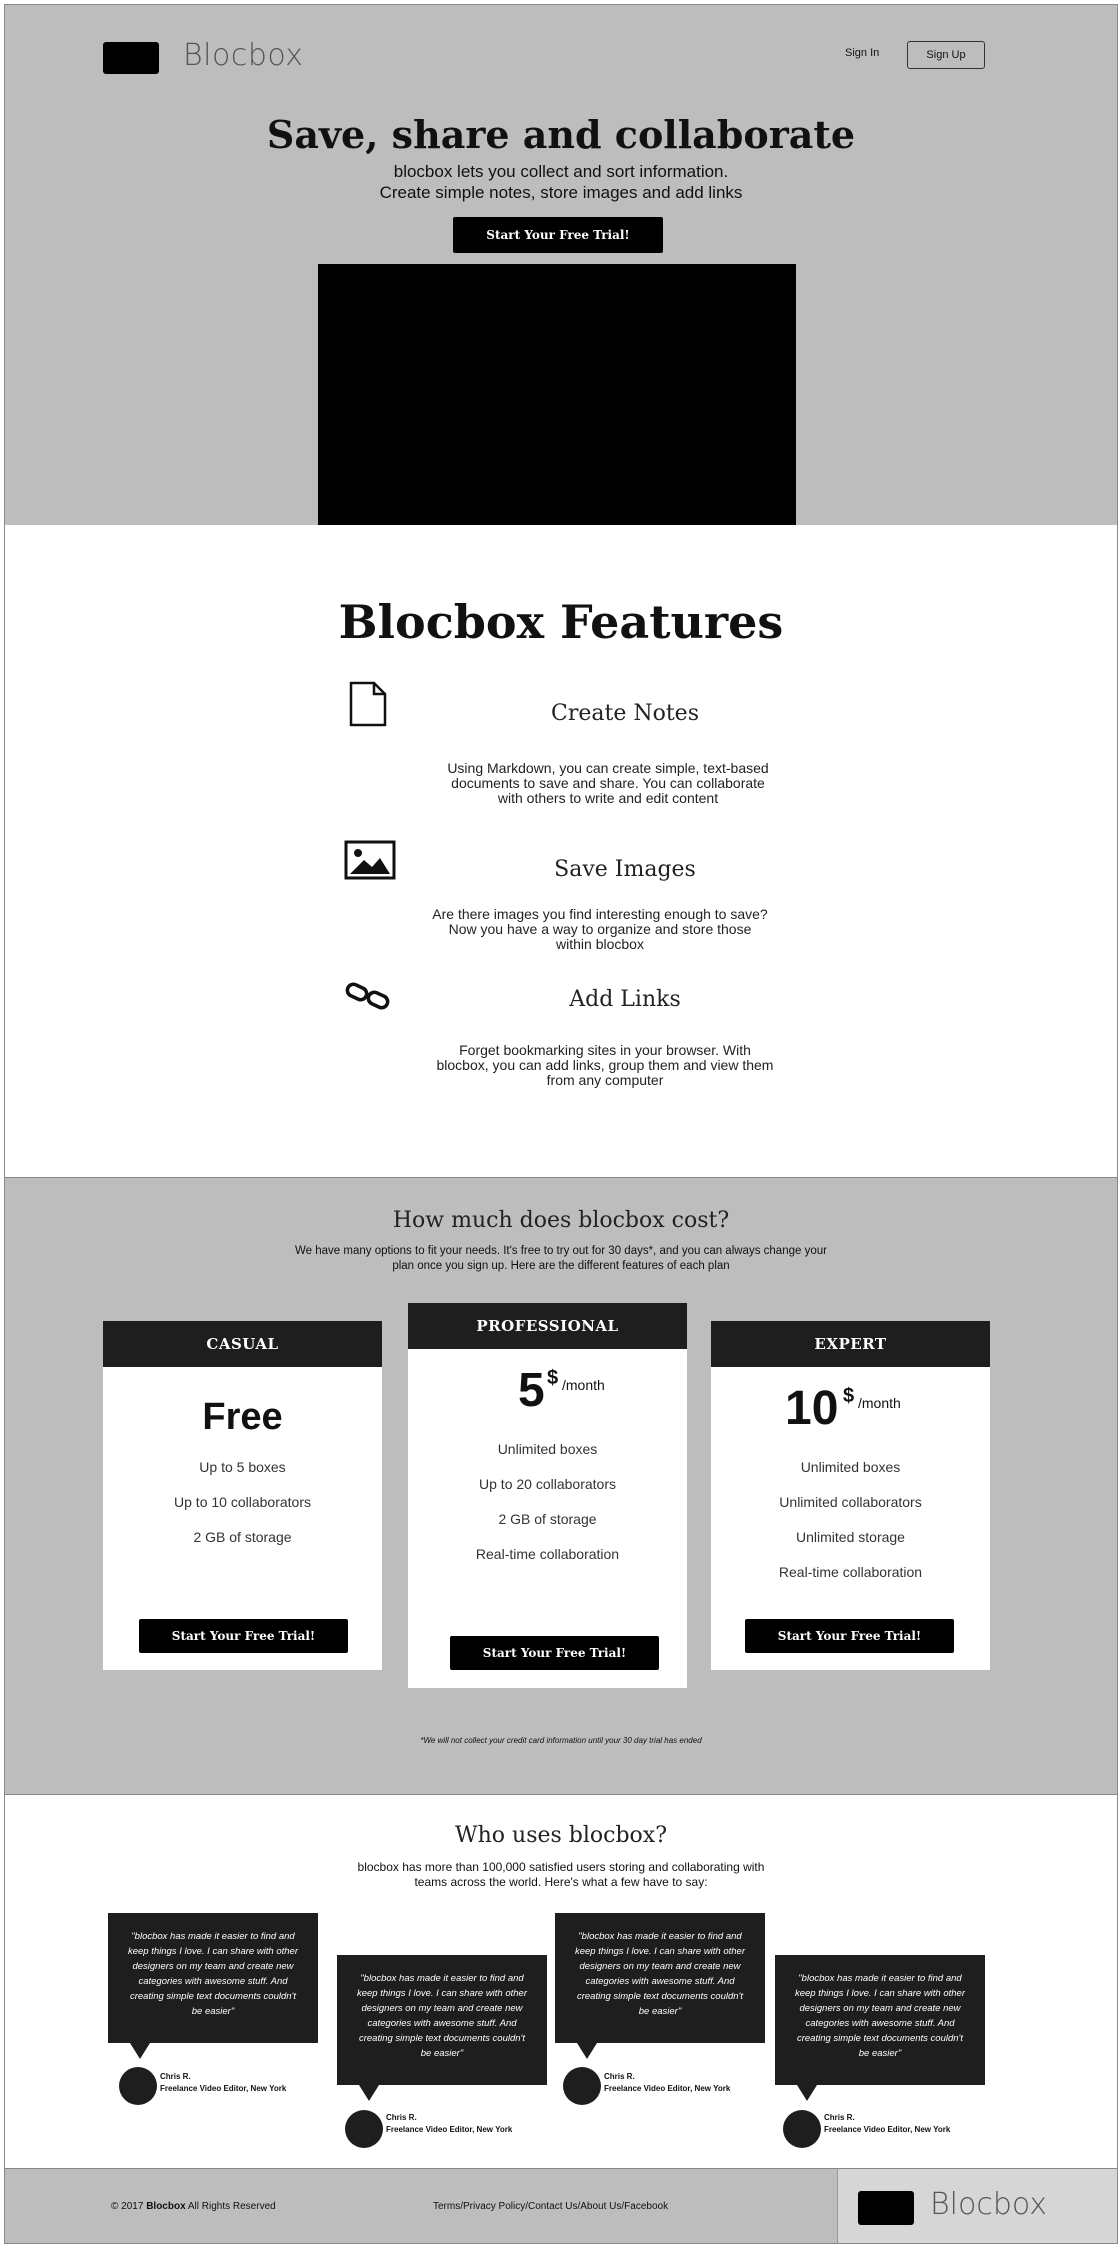 Image resolution: width=1119 pixels, height=2248 pixels. What do you see at coordinates (561, 134) in the screenshot?
I see `hero-title: Save, share and collaborate` at bounding box center [561, 134].